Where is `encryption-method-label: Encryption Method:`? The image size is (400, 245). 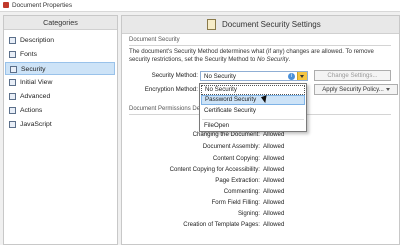 encryption-method-label: Encryption Method: is located at coordinates (171, 89).